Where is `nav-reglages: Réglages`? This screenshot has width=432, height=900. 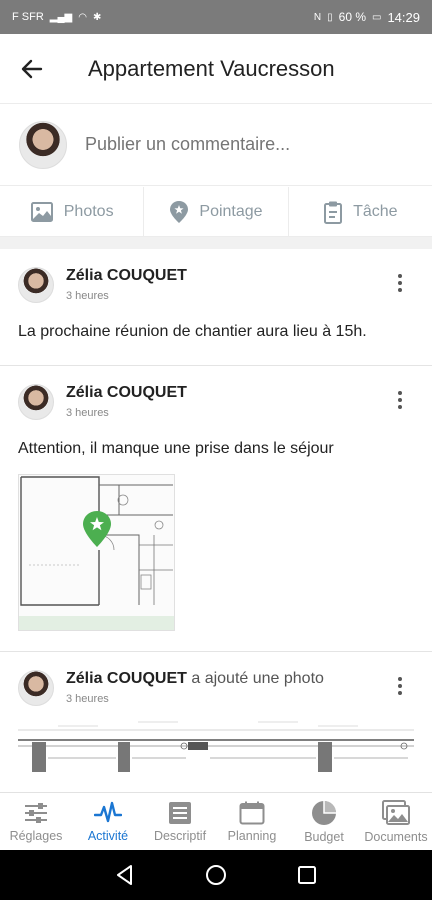
nav-reglages: Réglages is located at coordinates (36, 821).